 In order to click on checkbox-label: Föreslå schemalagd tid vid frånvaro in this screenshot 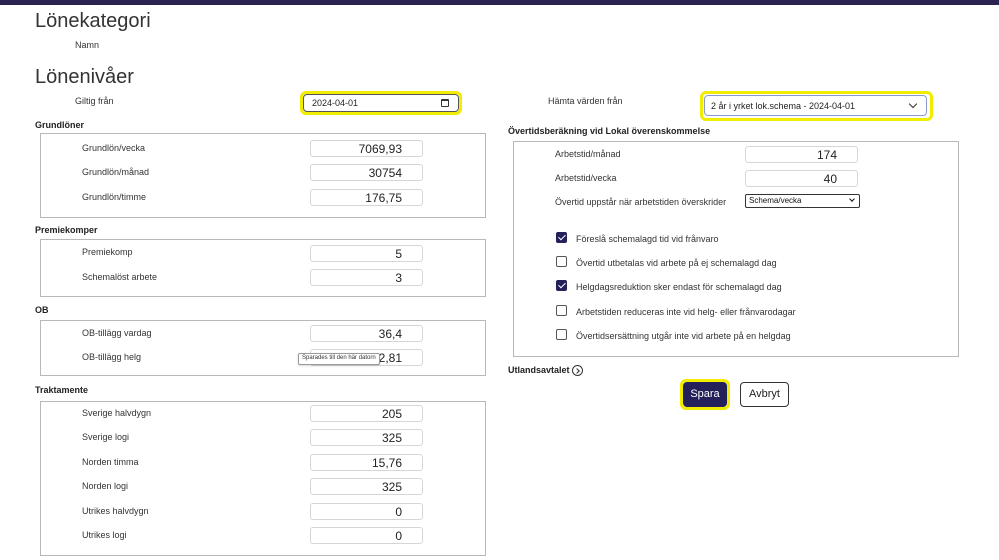, I will do `click(647, 239)`.